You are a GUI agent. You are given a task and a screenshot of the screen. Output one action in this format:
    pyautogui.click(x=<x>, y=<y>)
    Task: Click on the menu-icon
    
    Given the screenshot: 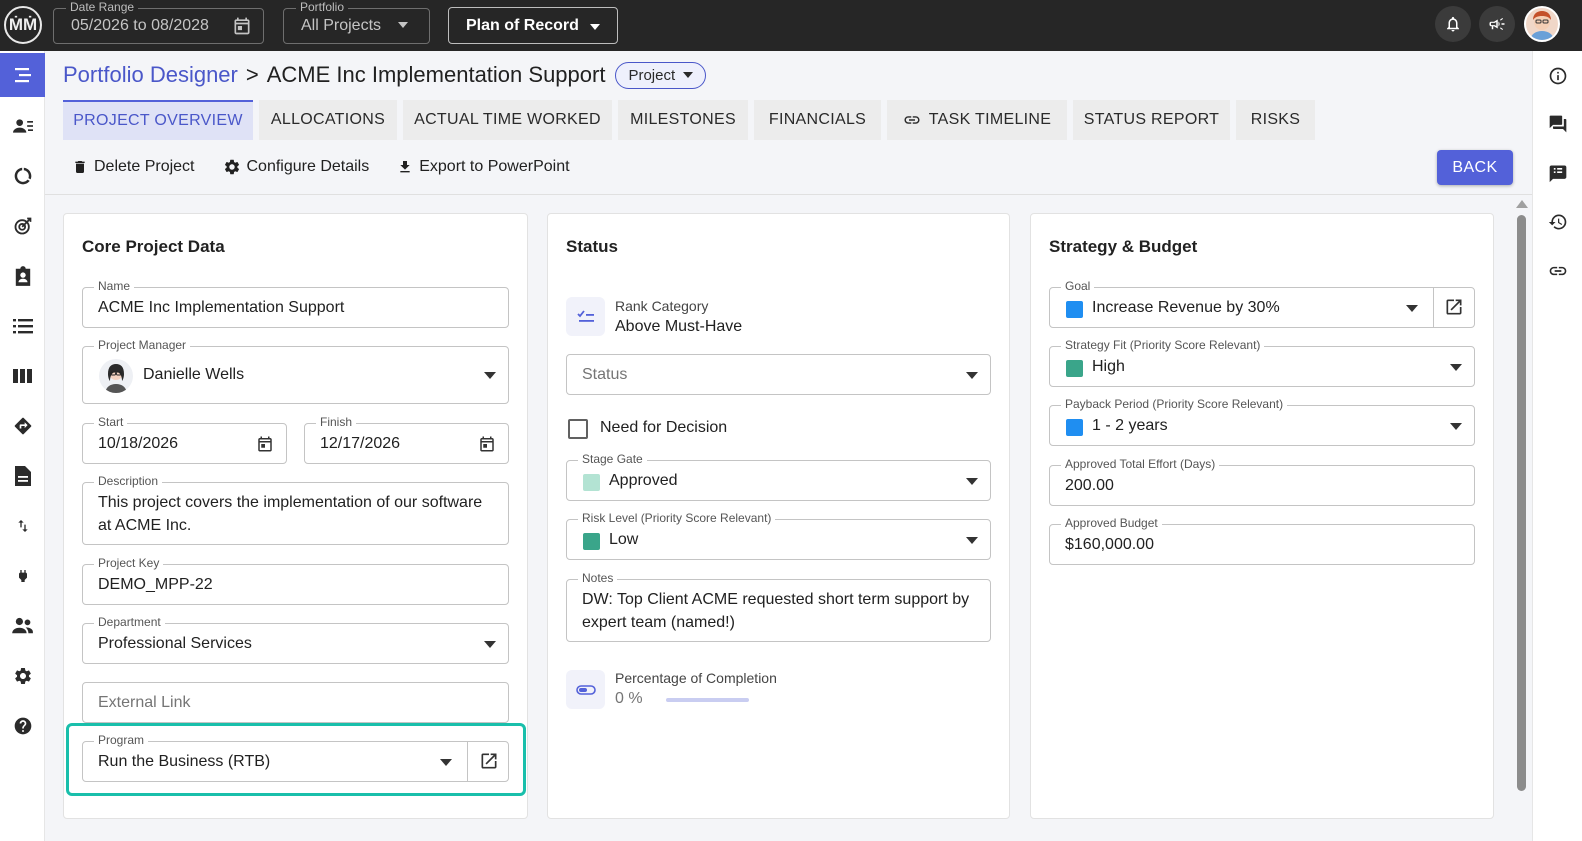 What is the action you would take?
    pyautogui.click(x=22, y=75)
    